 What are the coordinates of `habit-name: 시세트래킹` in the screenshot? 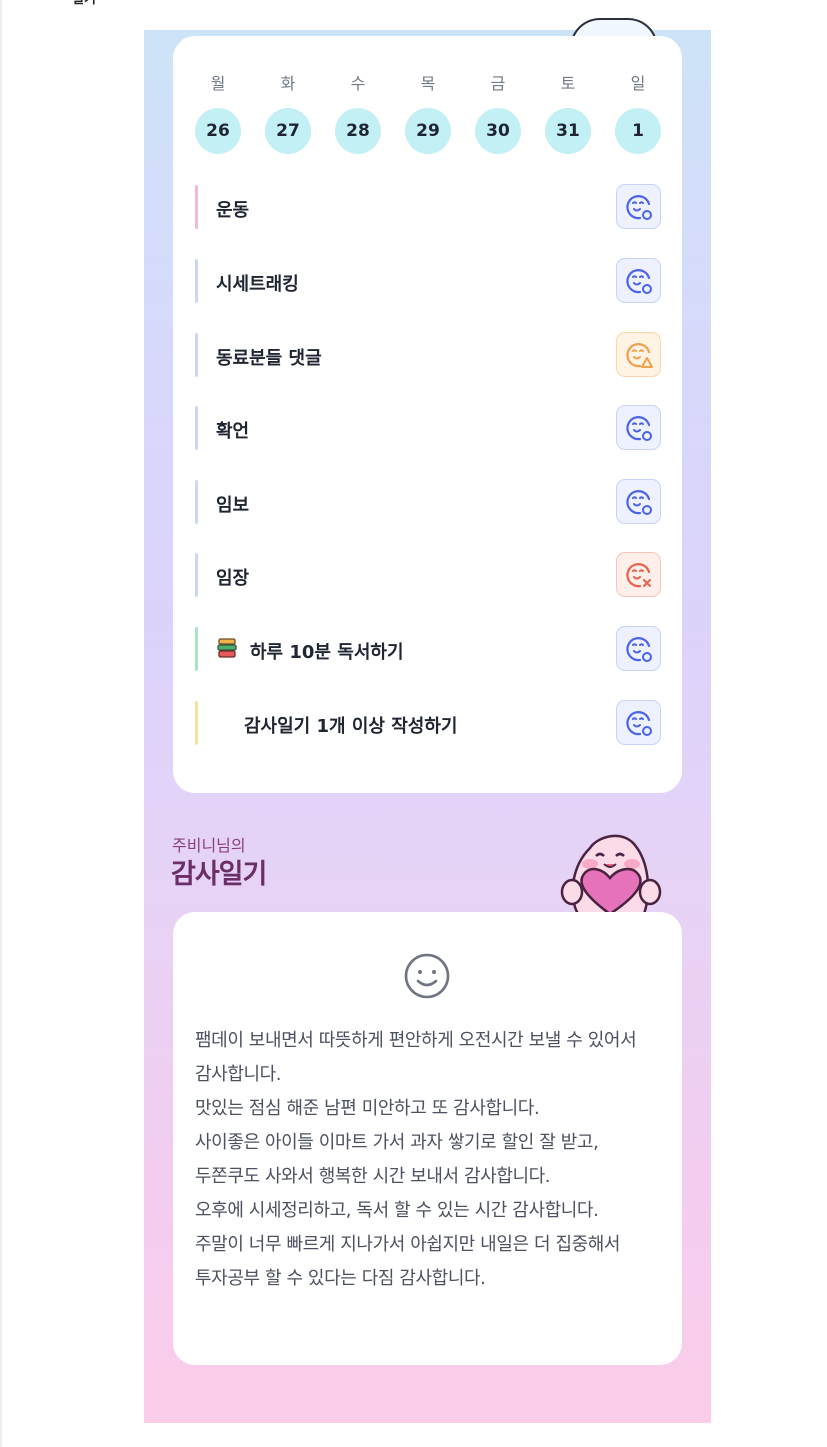 It's located at (257, 284).